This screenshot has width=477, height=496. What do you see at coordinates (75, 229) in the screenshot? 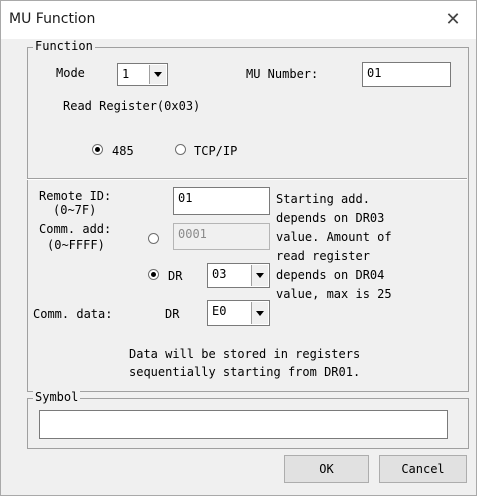
I see `comm-add-label: Comm. add:` at bounding box center [75, 229].